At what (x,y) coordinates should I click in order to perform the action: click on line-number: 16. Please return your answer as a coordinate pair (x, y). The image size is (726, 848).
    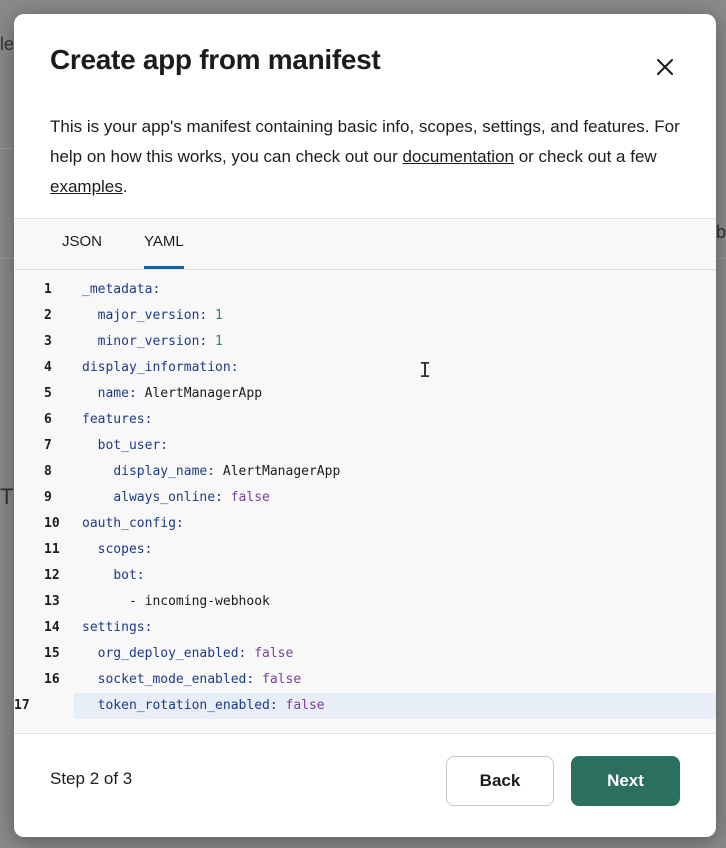
    Looking at the image, I should click on (52, 679).